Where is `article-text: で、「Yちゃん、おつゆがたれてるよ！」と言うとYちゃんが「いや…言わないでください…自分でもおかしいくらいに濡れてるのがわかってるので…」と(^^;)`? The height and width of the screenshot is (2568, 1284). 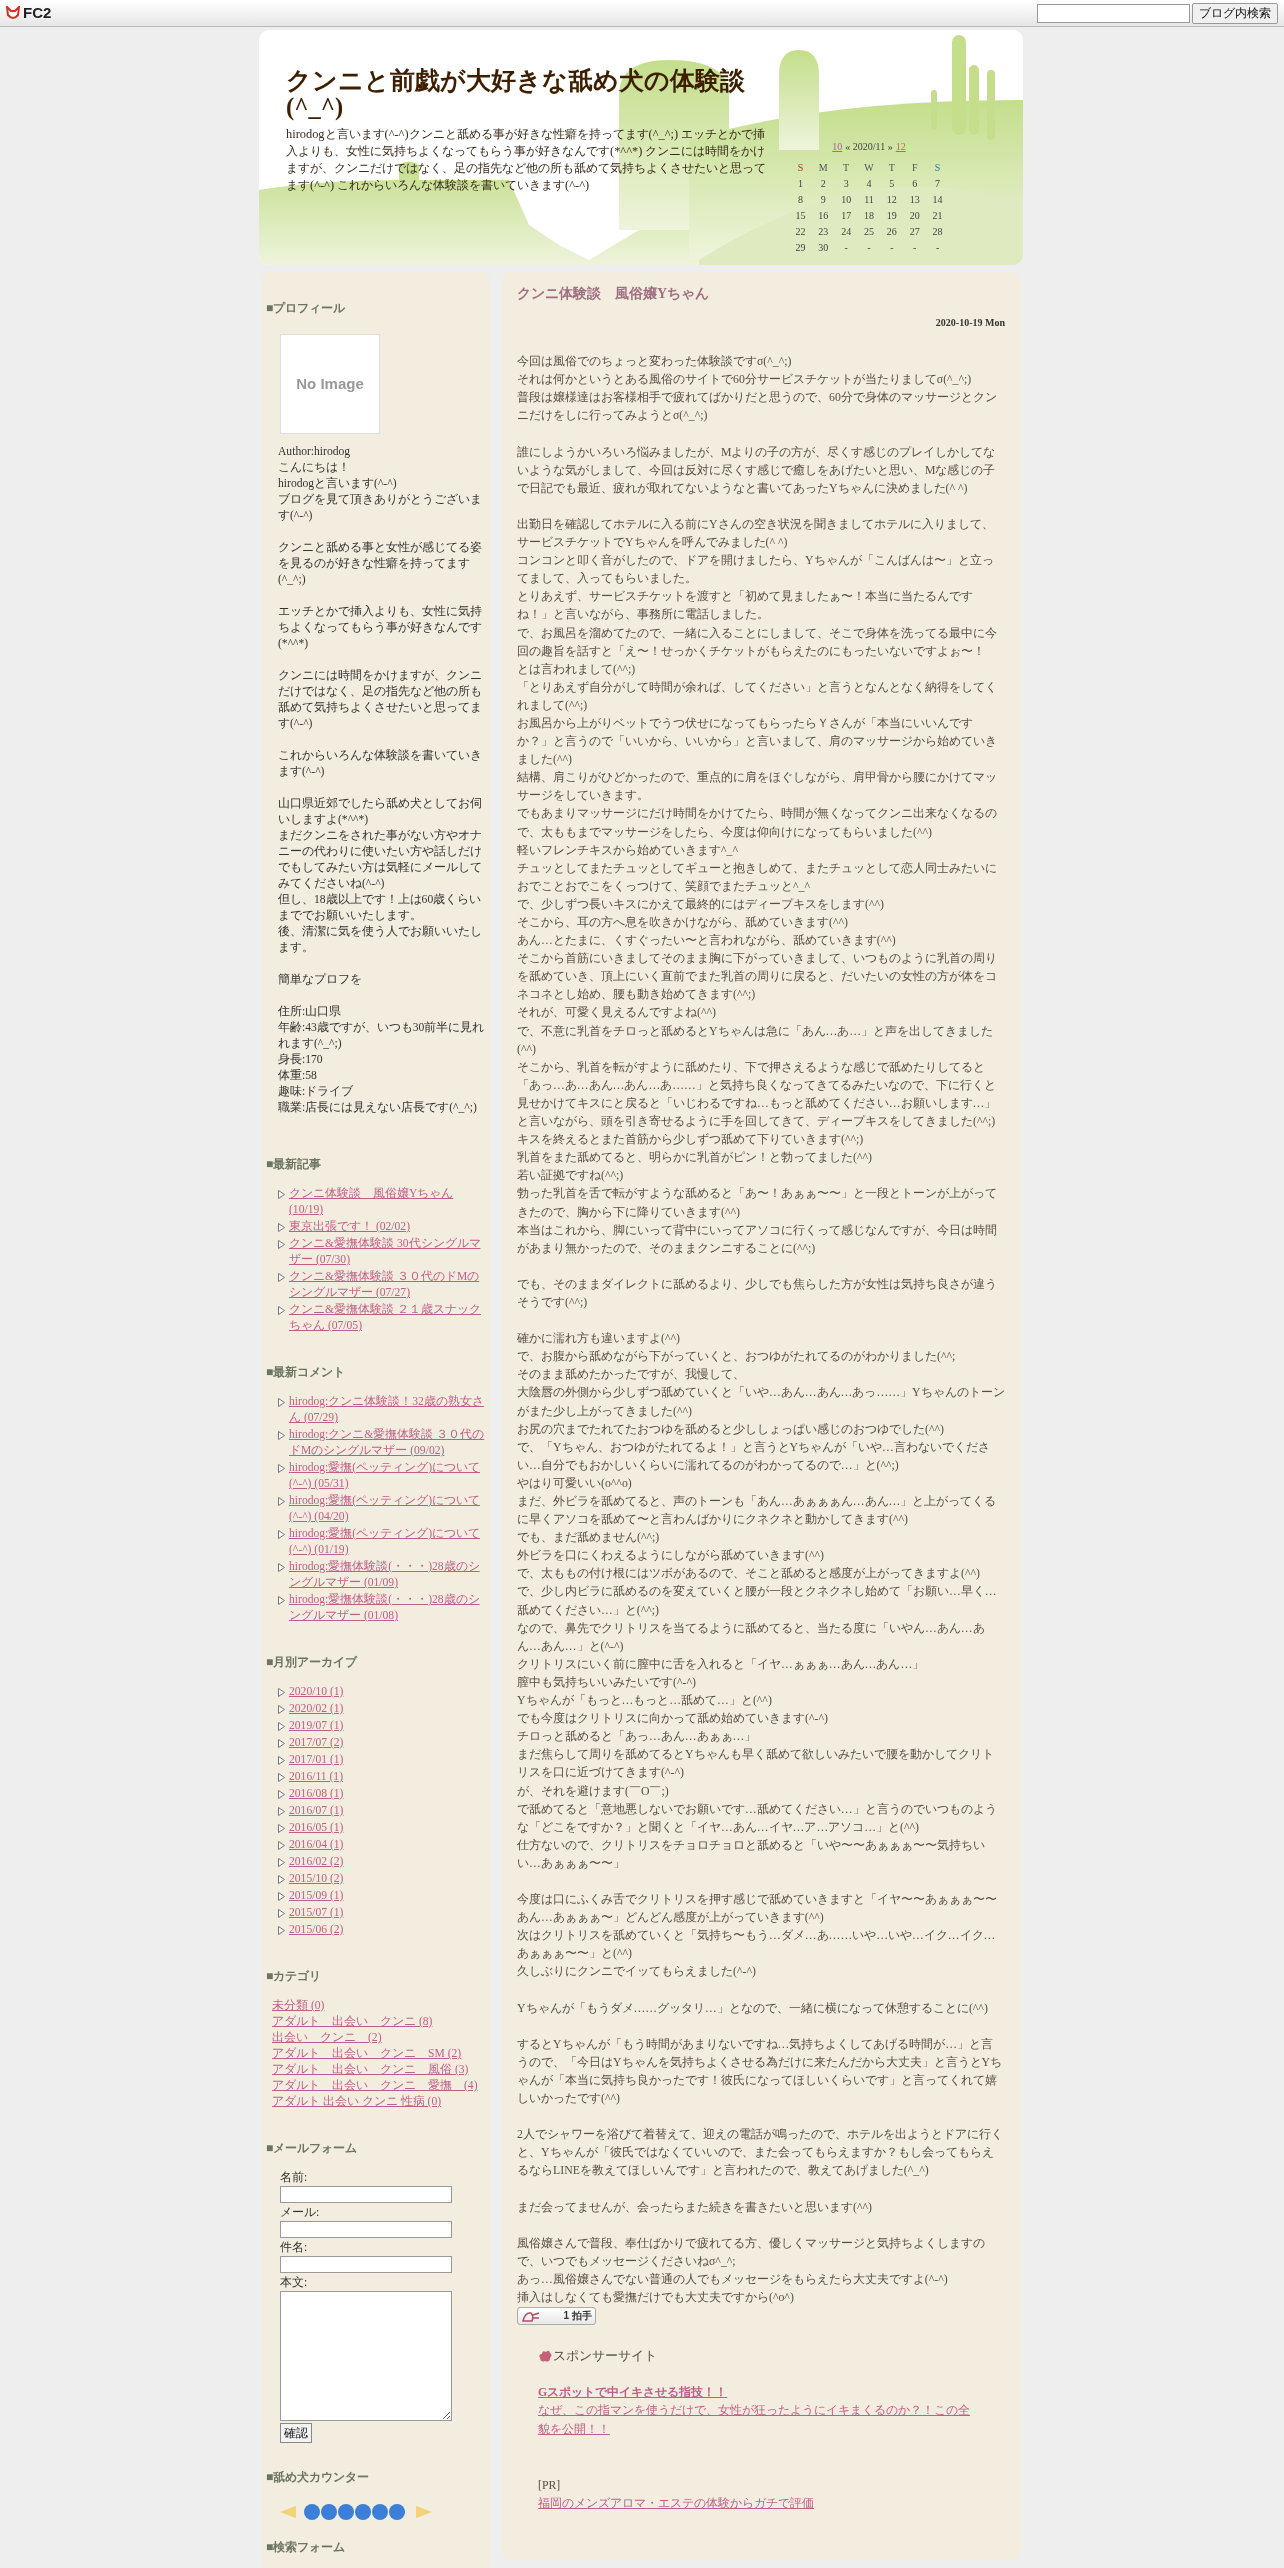 article-text: で、「Yちゃん、おつゆがたれてるよ！」と言うとYちゃんが「いや…言わないでください…自分でもおかしいくらいに濡れてるのがわかってるので…」と(^^;) is located at coordinates (754, 1456).